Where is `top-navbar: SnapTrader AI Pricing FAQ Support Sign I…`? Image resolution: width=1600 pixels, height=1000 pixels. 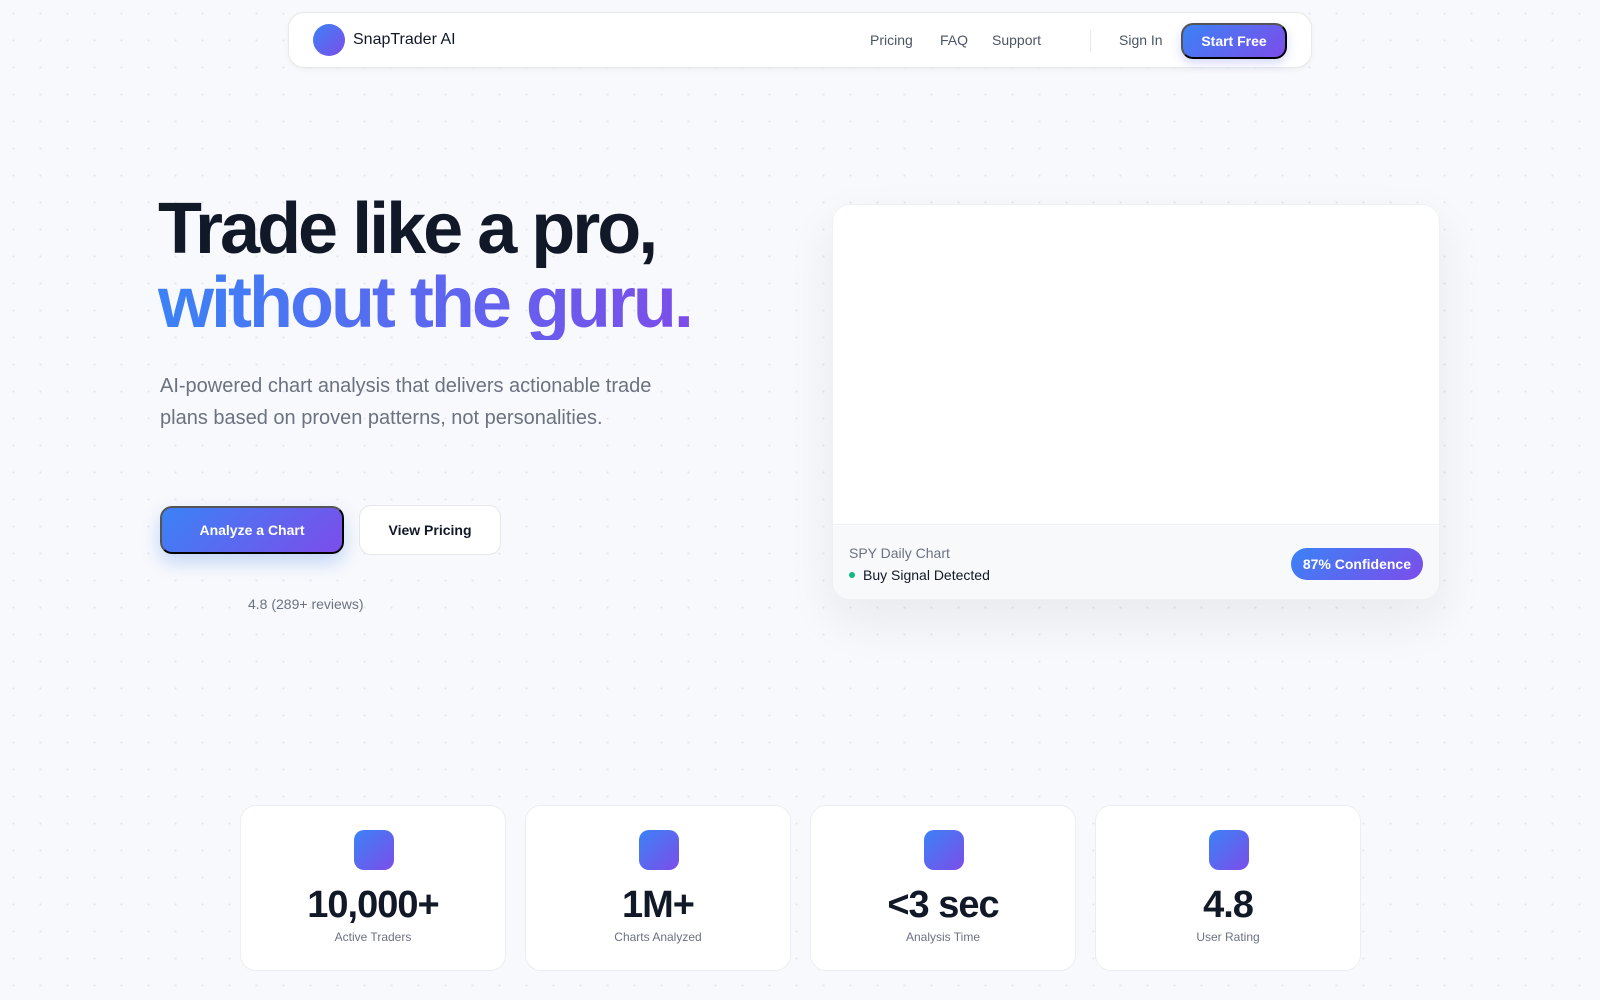
top-navbar: SnapTrader AI Pricing FAQ Support Sign I… is located at coordinates (800, 40).